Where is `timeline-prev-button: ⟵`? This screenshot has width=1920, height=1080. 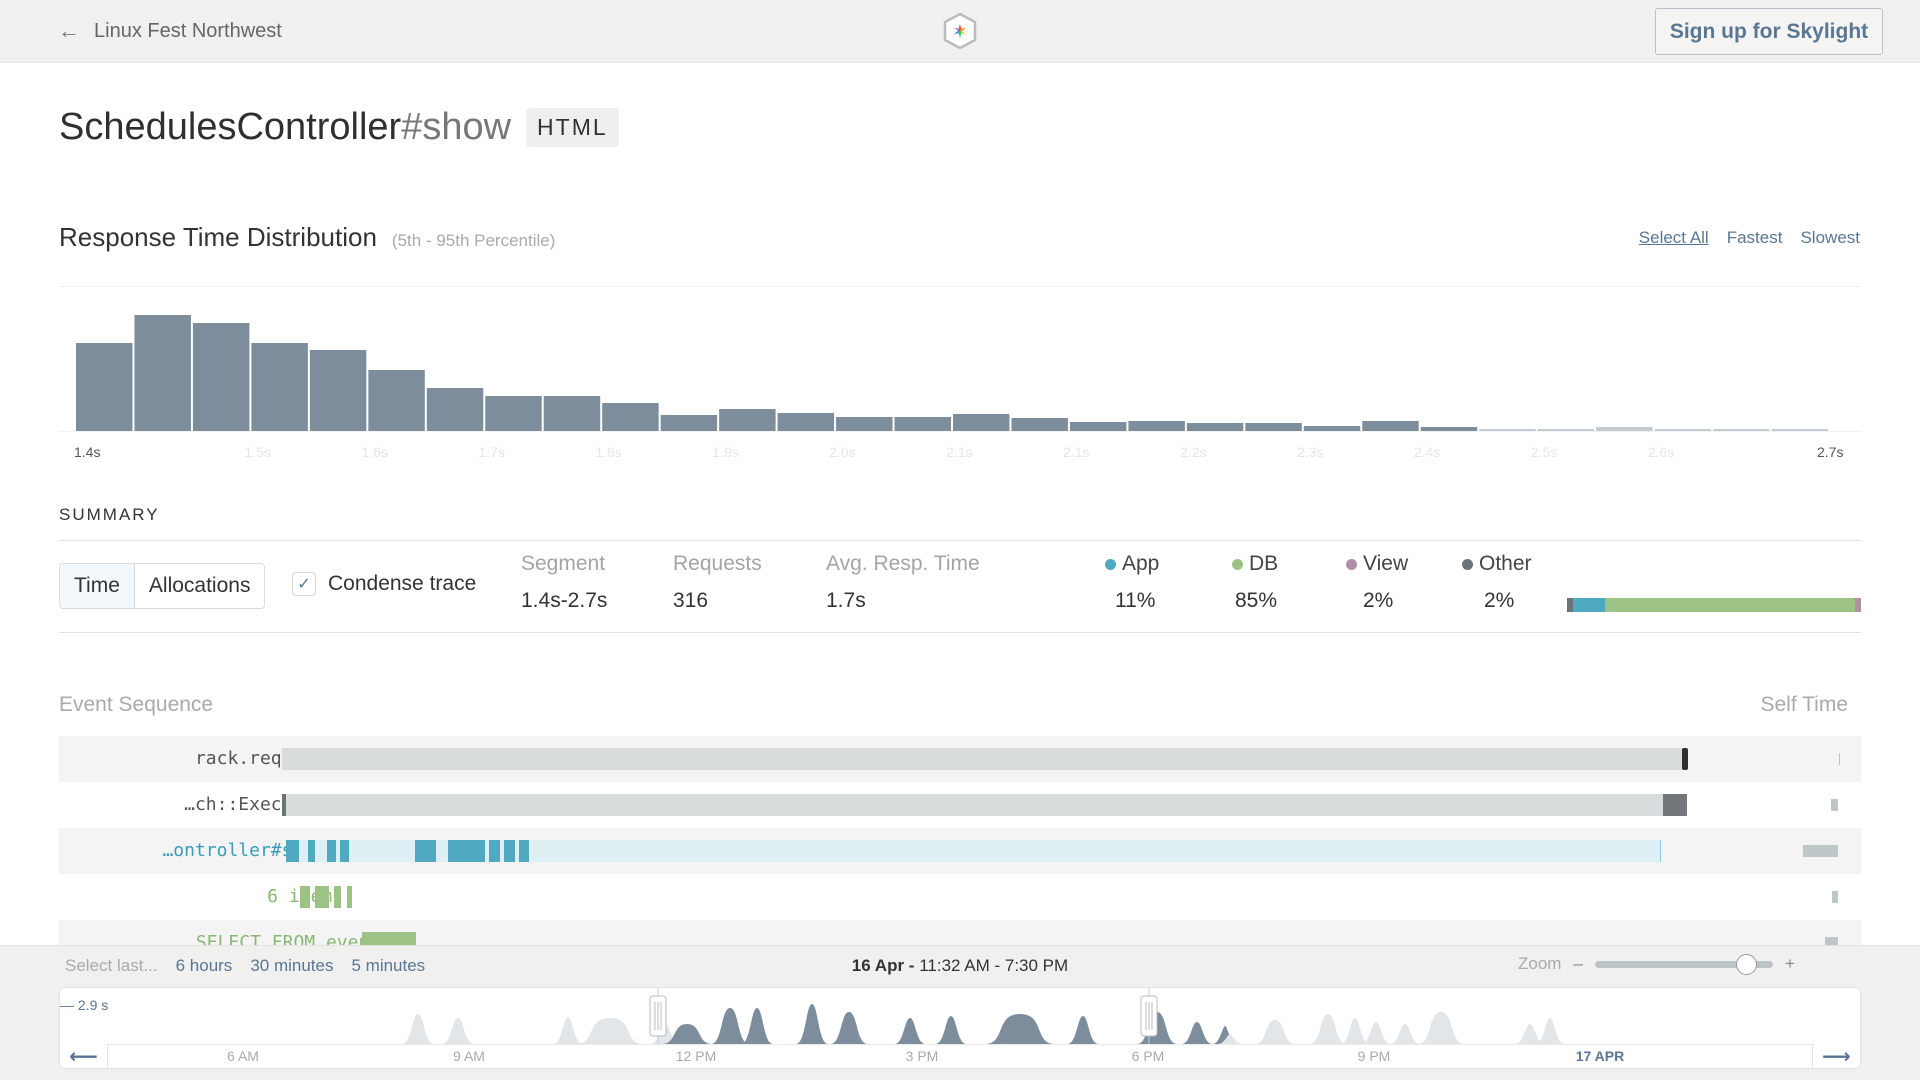 timeline-prev-button: ⟵ is located at coordinates (84, 1056).